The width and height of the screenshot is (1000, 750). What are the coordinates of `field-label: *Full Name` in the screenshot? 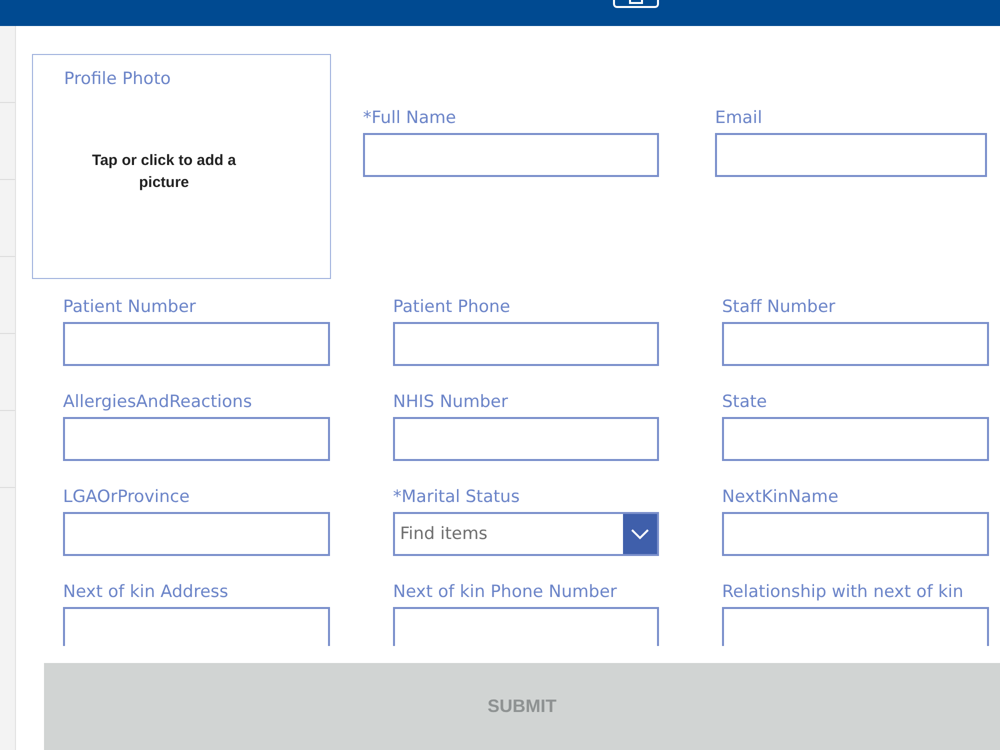 It's located at (410, 118).